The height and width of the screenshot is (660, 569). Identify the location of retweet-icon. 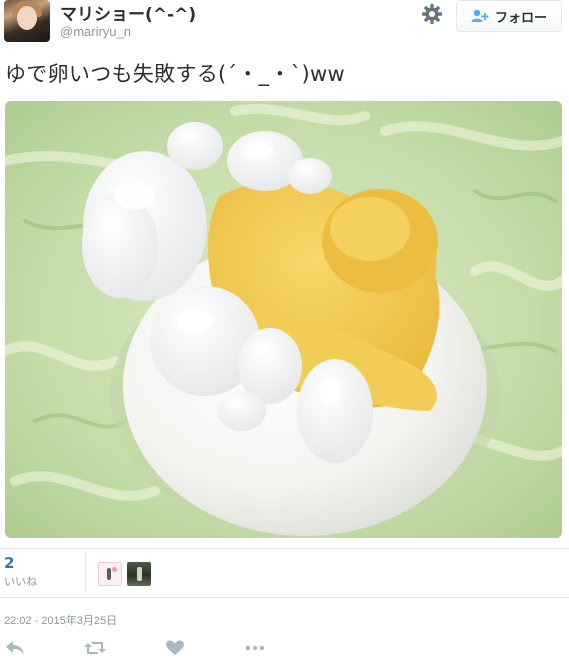
(95, 648).